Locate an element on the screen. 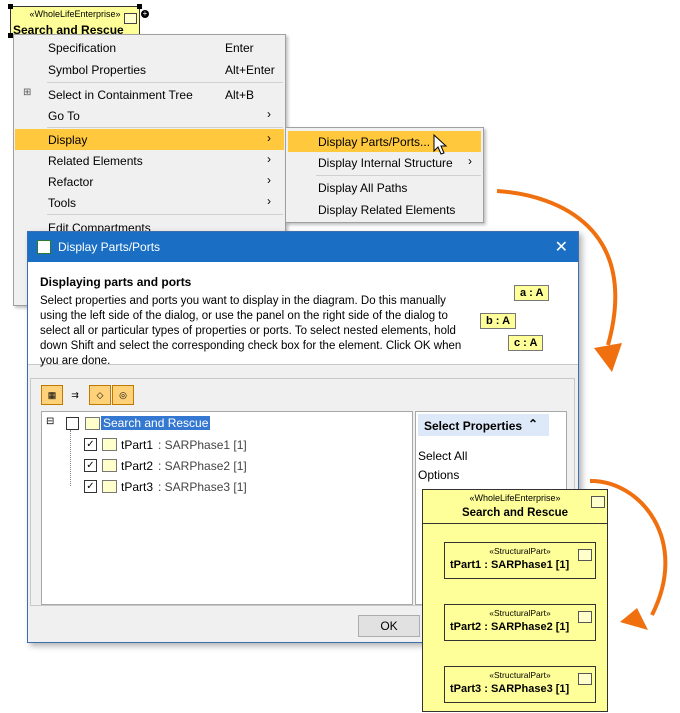 The height and width of the screenshot is (713, 680). part-name: tPart1 : SARPhase1 [1] is located at coordinates (510, 565).